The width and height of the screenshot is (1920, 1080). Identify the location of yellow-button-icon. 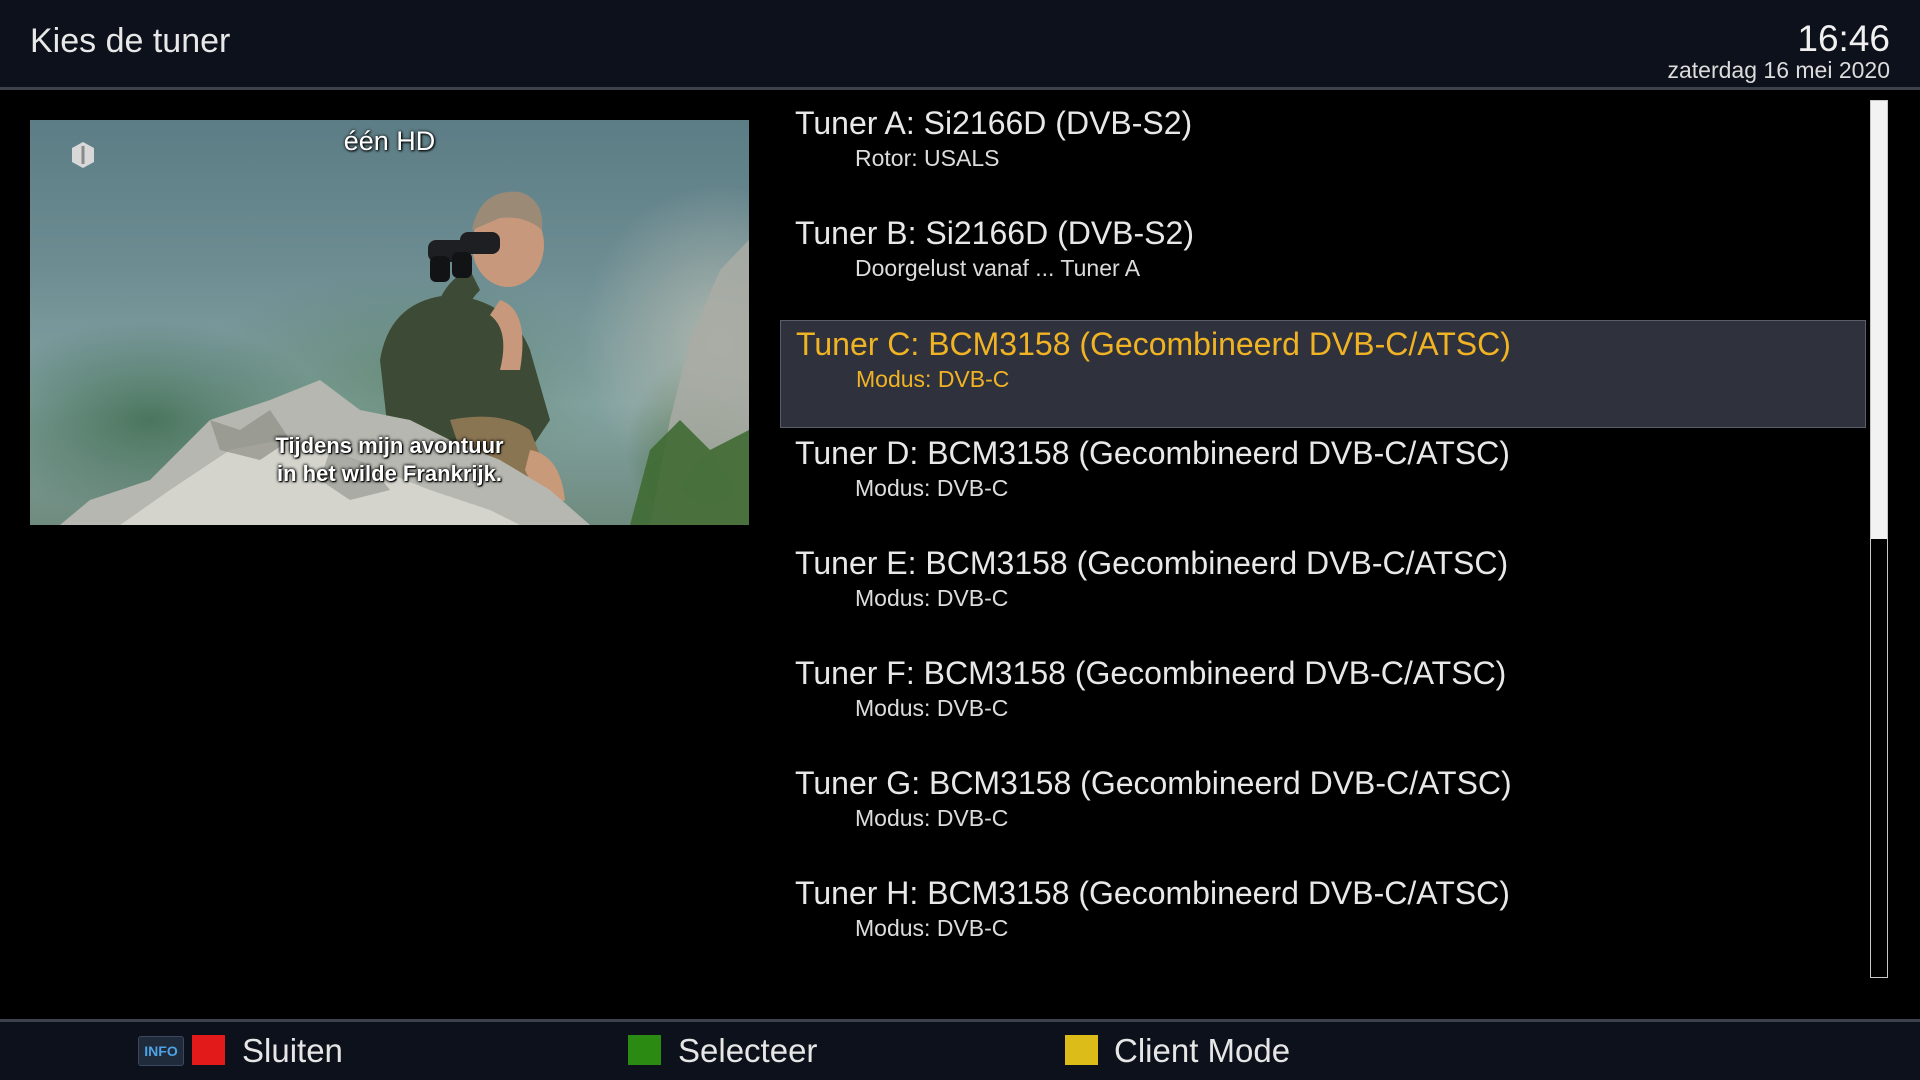
(1081, 1050).